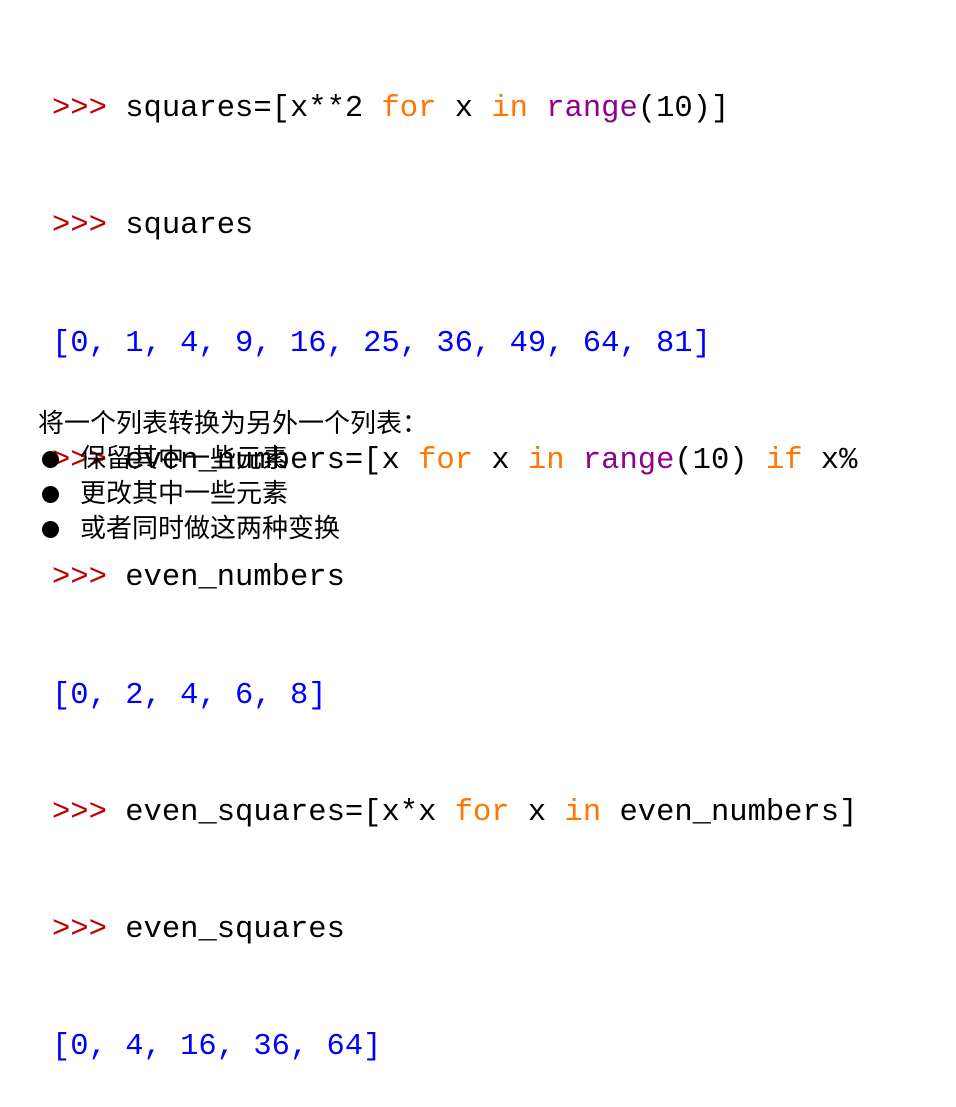 The width and height of the screenshot is (956, 1107). I want to click on bullet-text: 或者同时做这两种变换, so click(210, 529).